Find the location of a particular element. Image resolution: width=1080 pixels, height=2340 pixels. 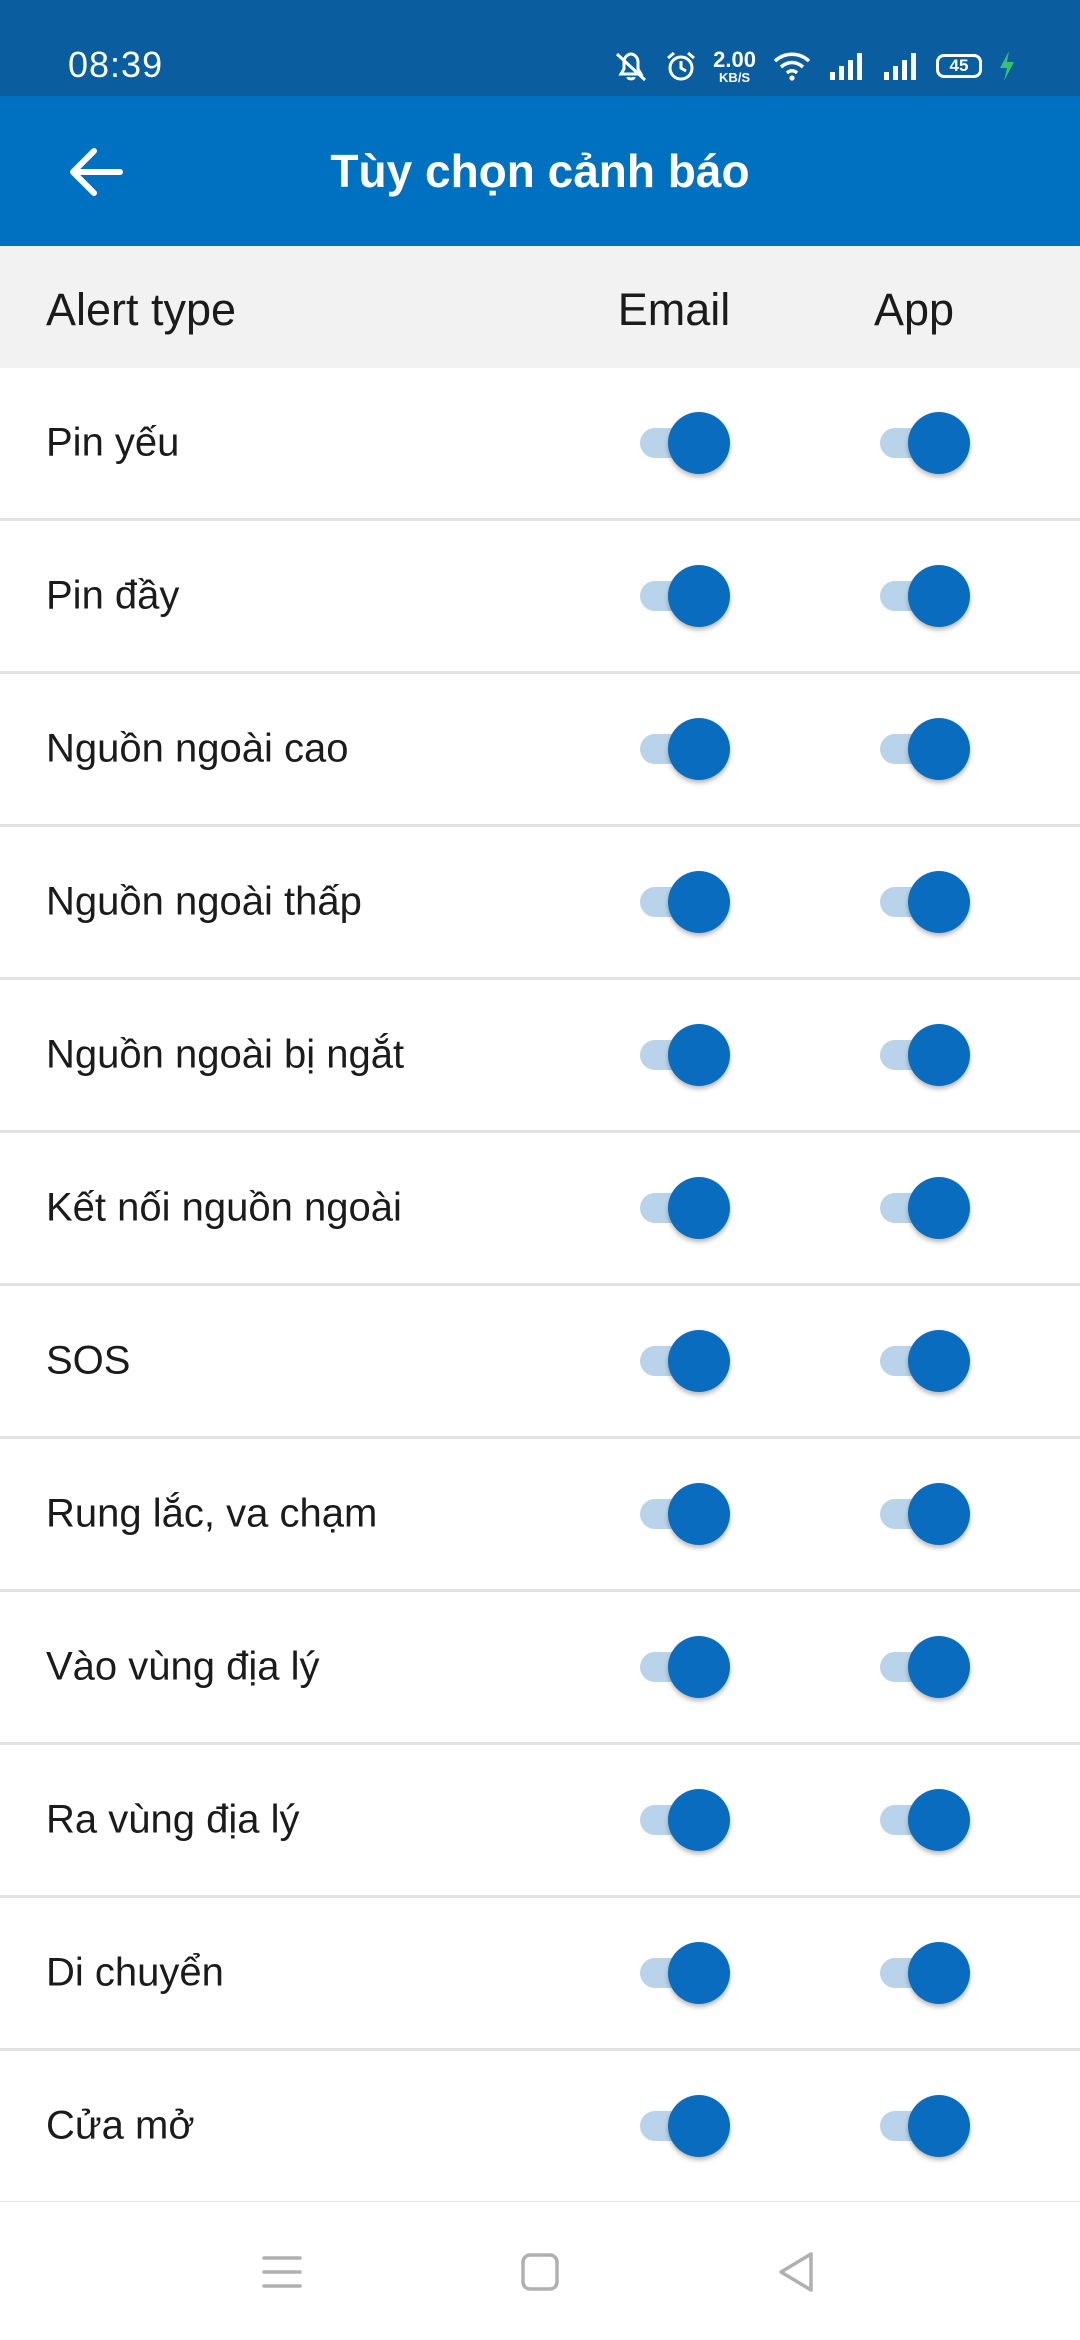

status-time: 08:39 is located at coordinates (116, 64).